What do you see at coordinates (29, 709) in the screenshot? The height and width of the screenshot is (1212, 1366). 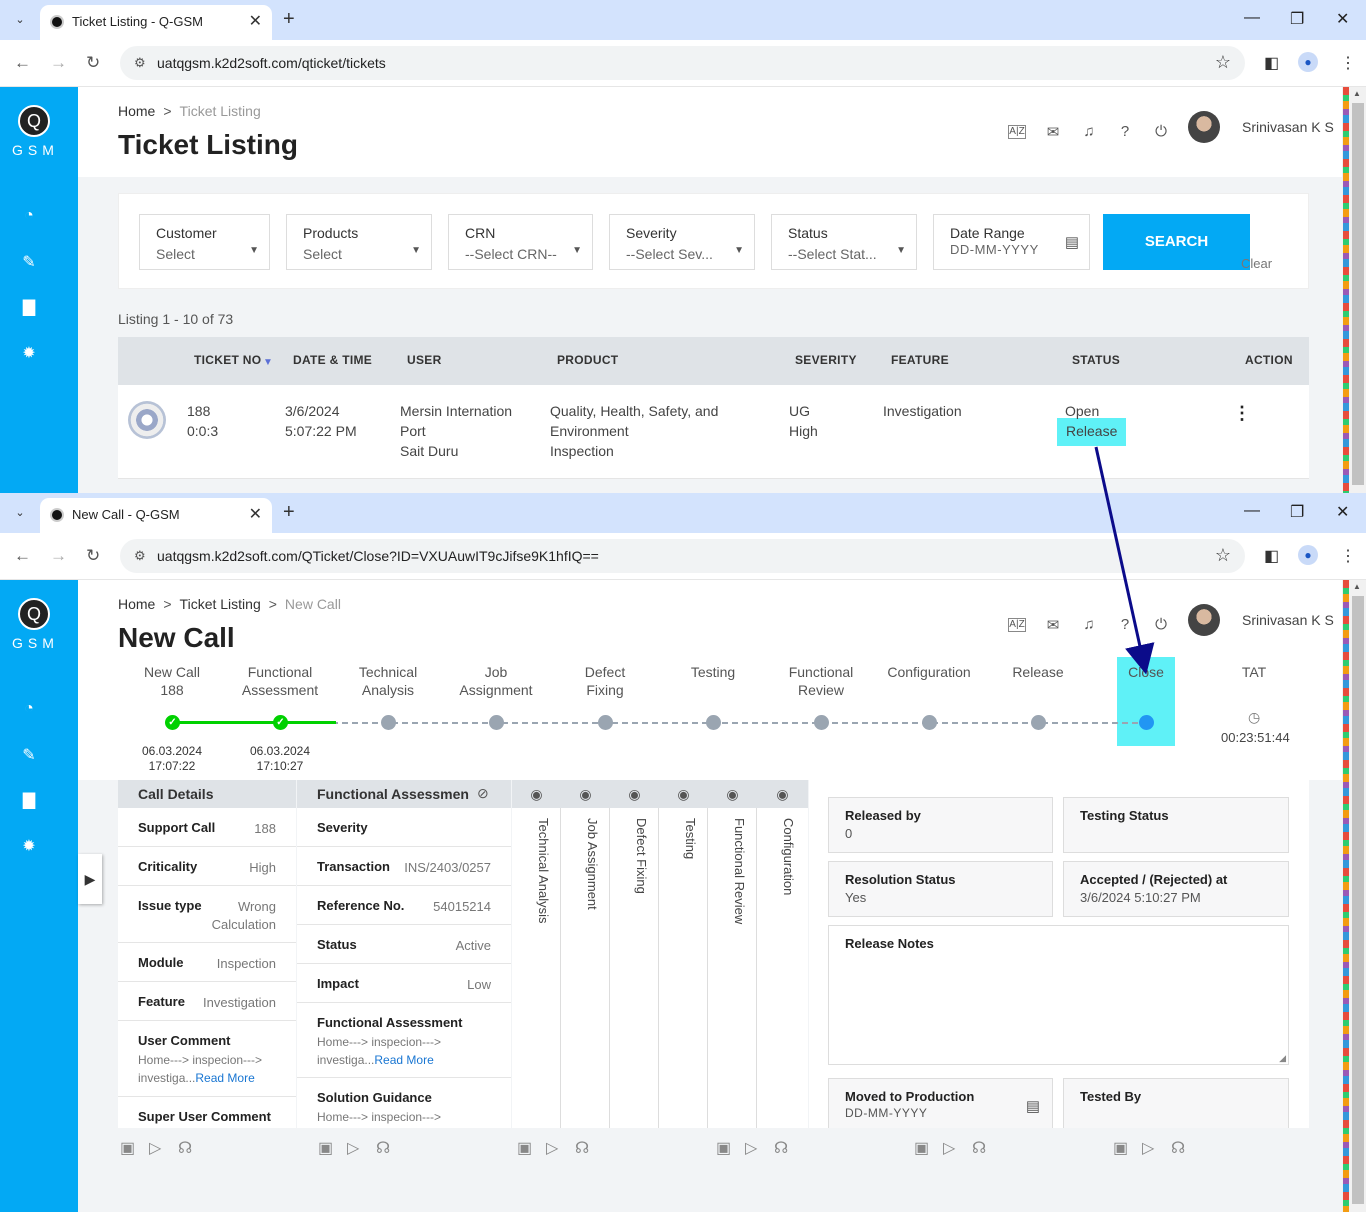 I see `dashboard-icon: ◔` at bounding box center [29, 709].